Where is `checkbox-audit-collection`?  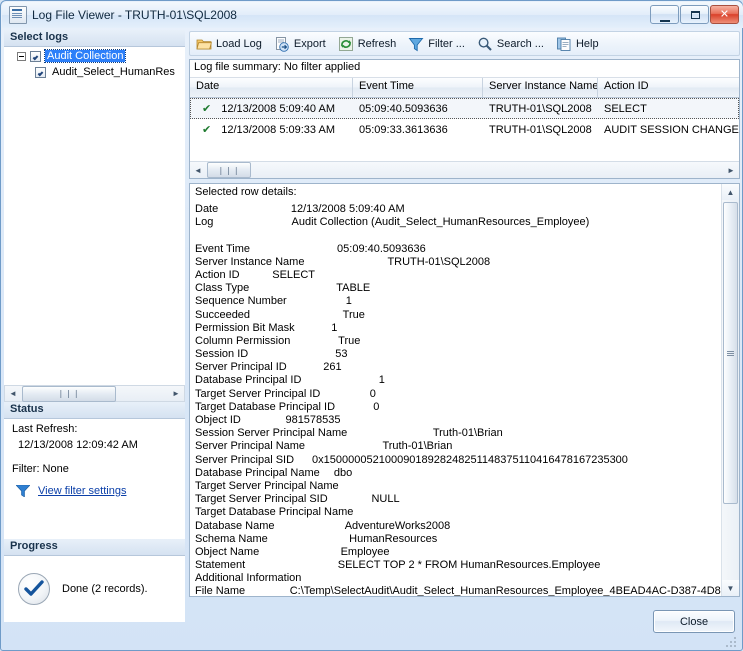 checkbox-audit-collection is located at coordinates (35, 56).